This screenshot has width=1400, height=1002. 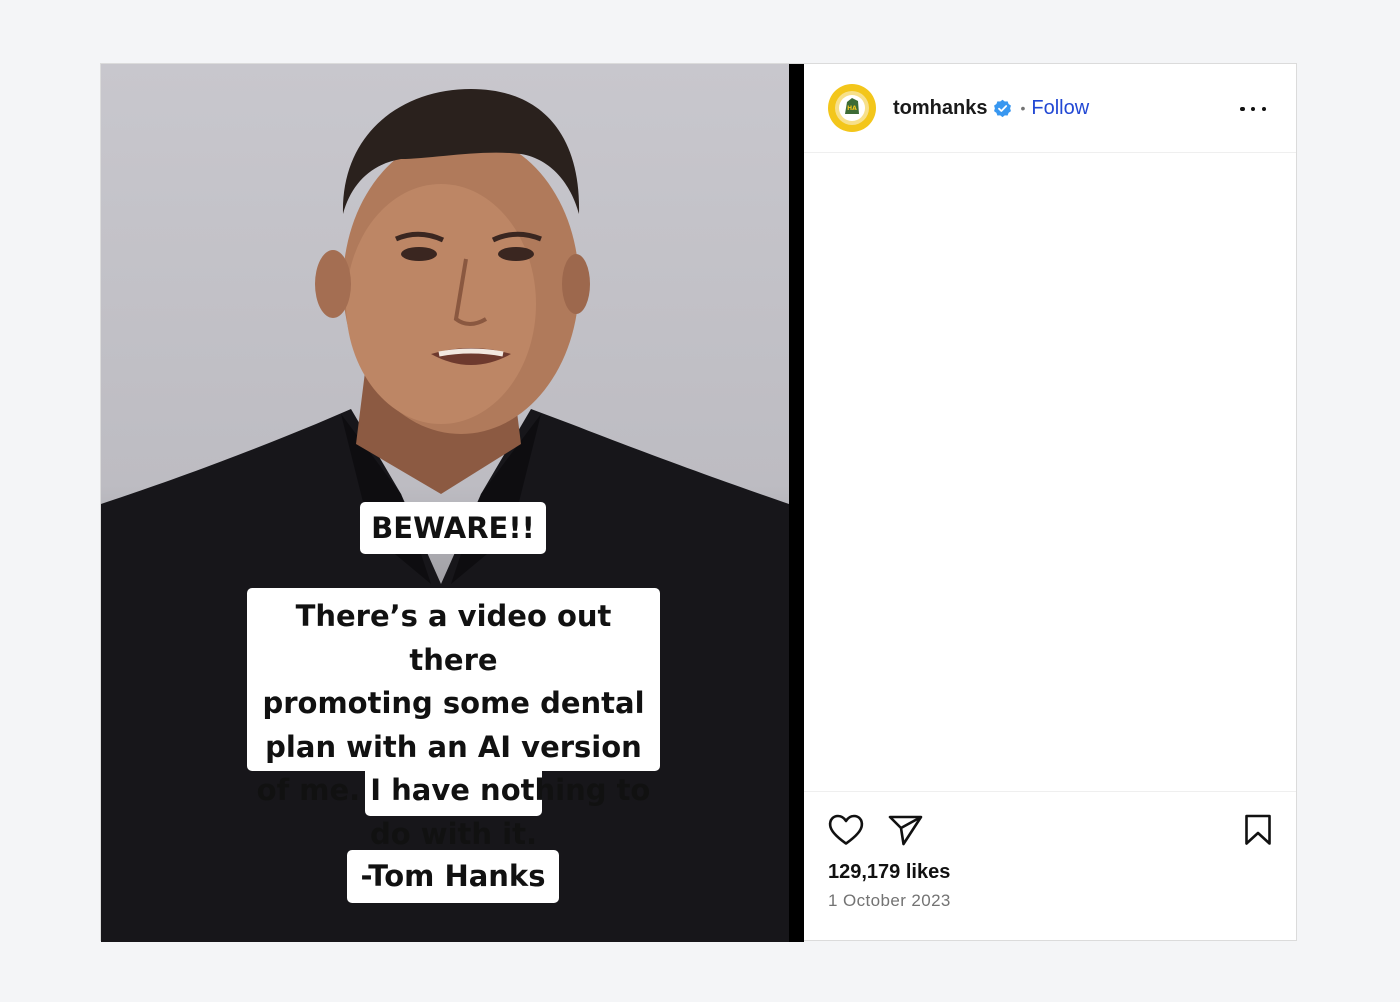 I want to click on post-header: HA tomhanks • Follow, so click(x=1050, y=108).